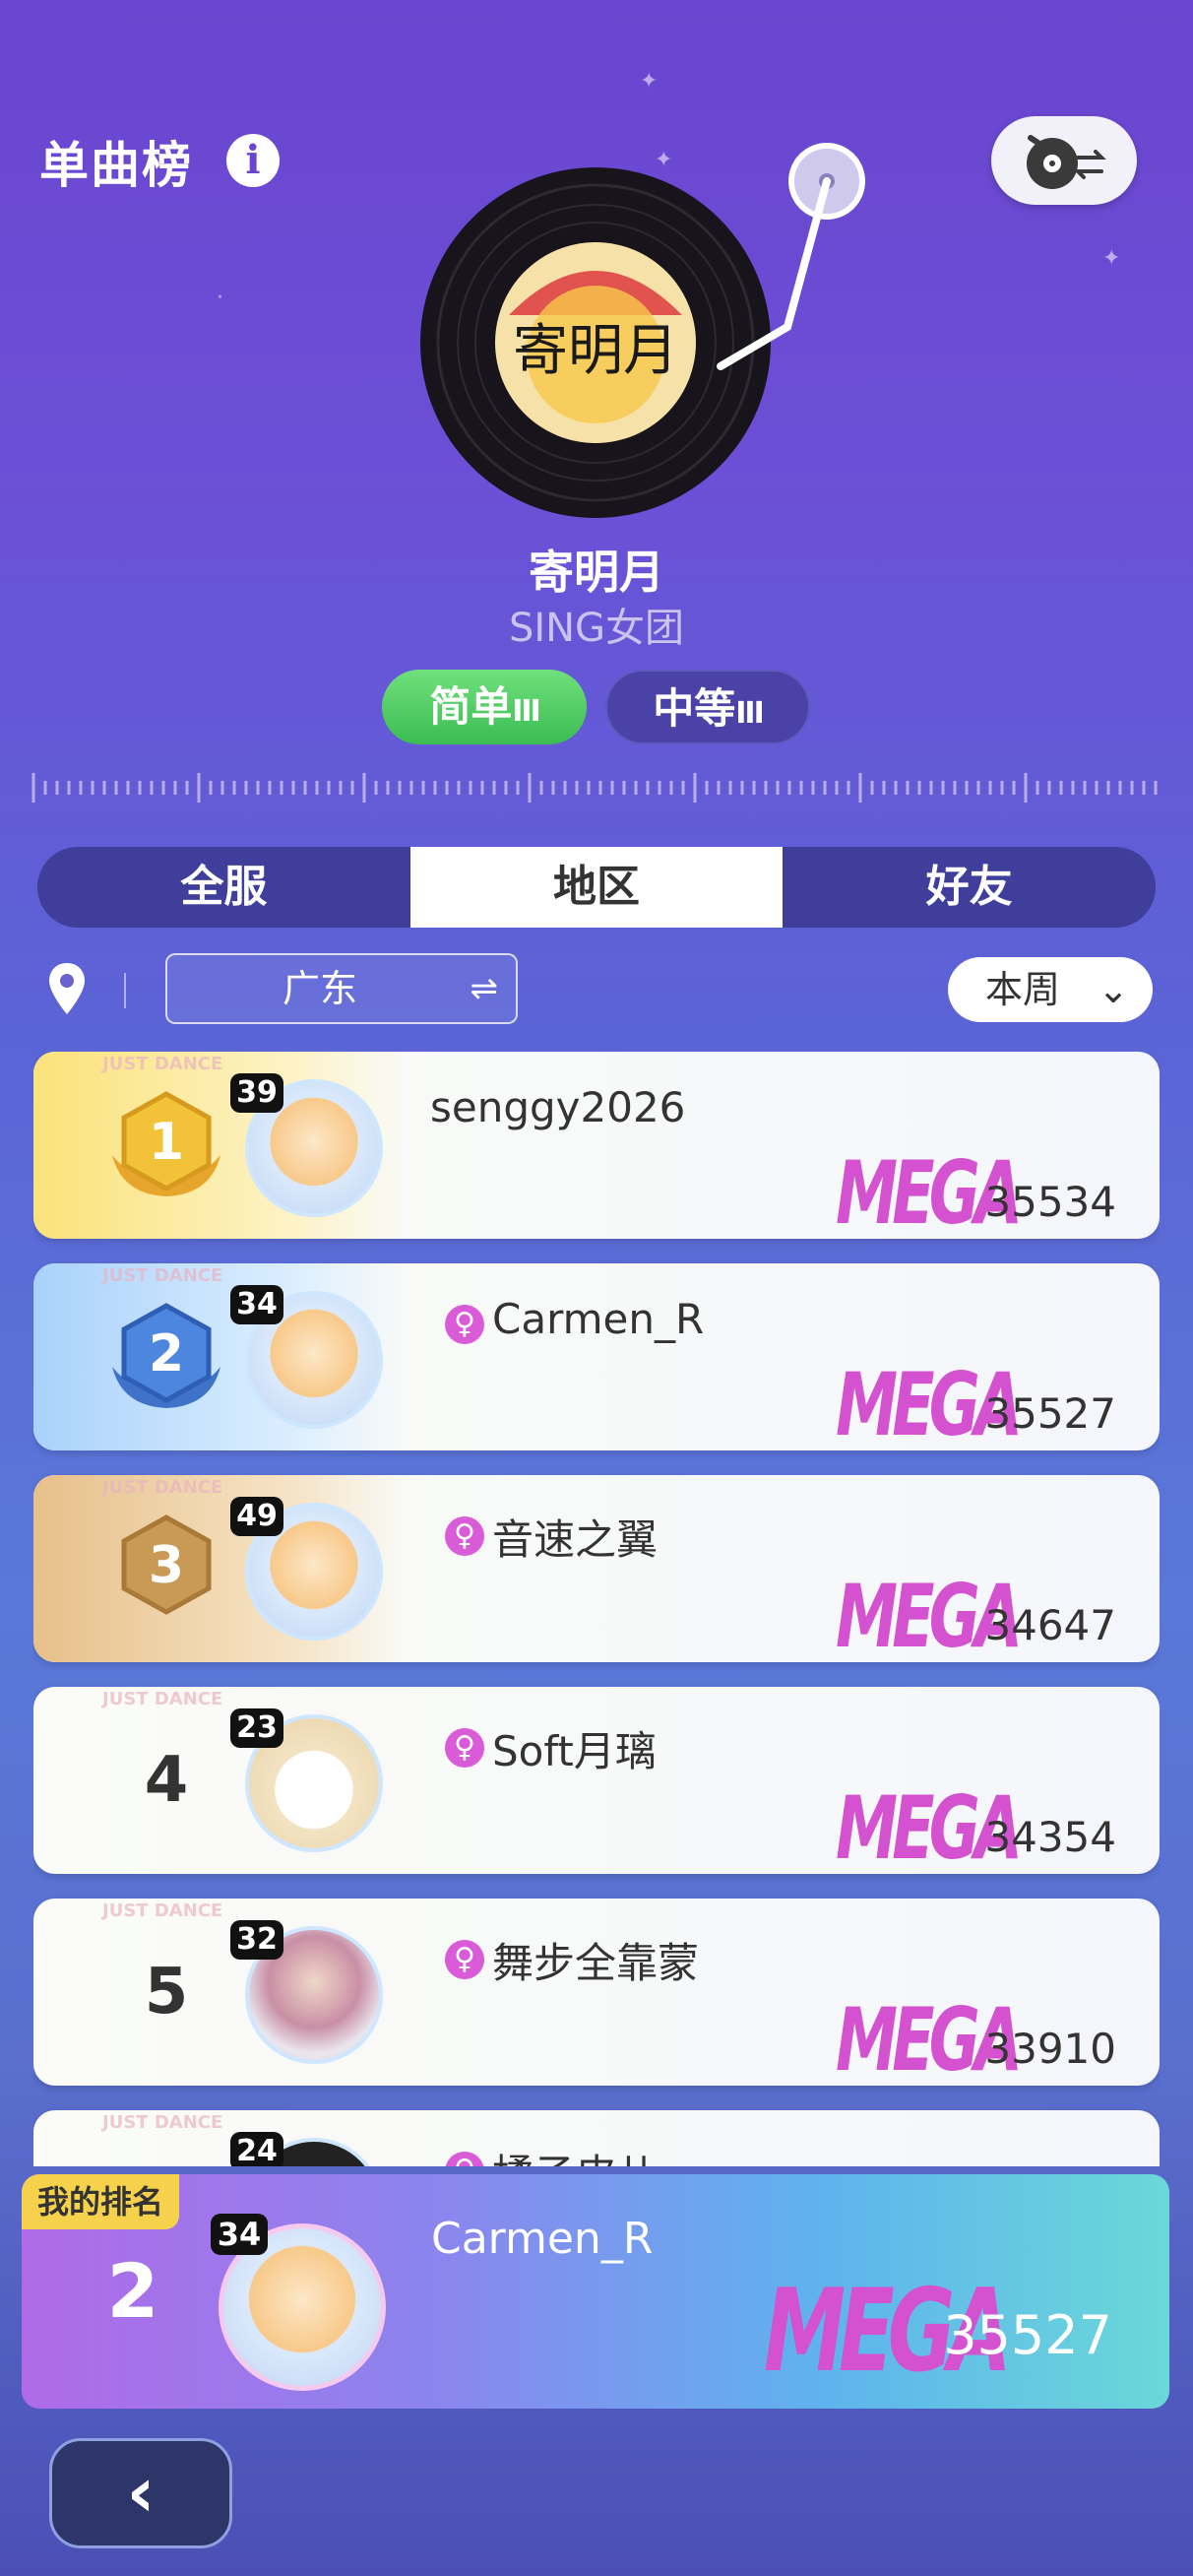  Describe the element at coordinates (969, 887) in the screenshot. I see `tab-friends: 好友` at that location.